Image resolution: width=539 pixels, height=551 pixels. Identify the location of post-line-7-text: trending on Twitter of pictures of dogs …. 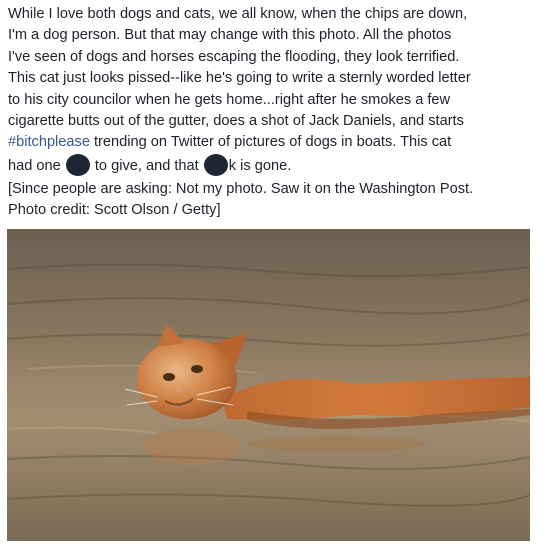
(270, 142).